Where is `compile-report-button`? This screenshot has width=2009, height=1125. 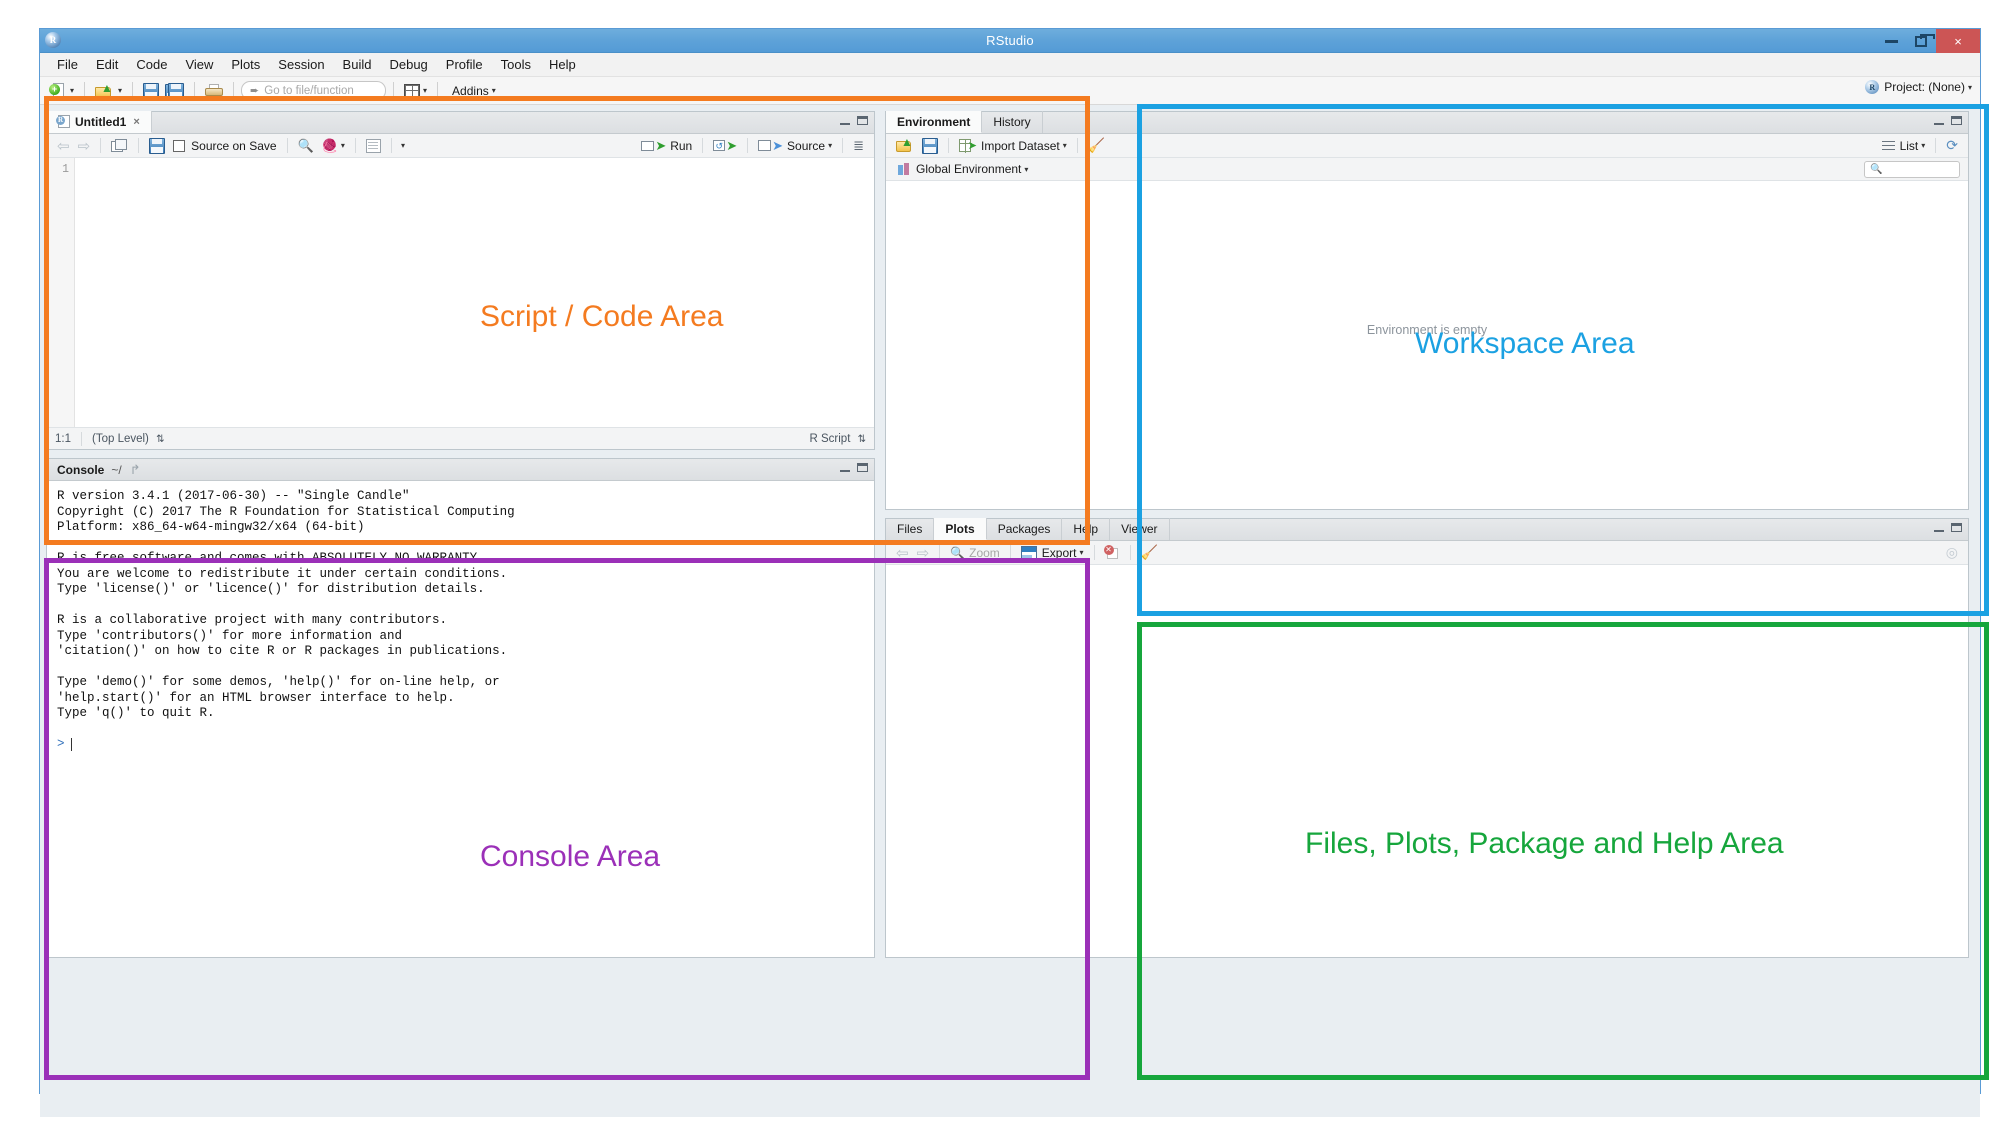
compile-report-button is located at coordinates (373, 145).